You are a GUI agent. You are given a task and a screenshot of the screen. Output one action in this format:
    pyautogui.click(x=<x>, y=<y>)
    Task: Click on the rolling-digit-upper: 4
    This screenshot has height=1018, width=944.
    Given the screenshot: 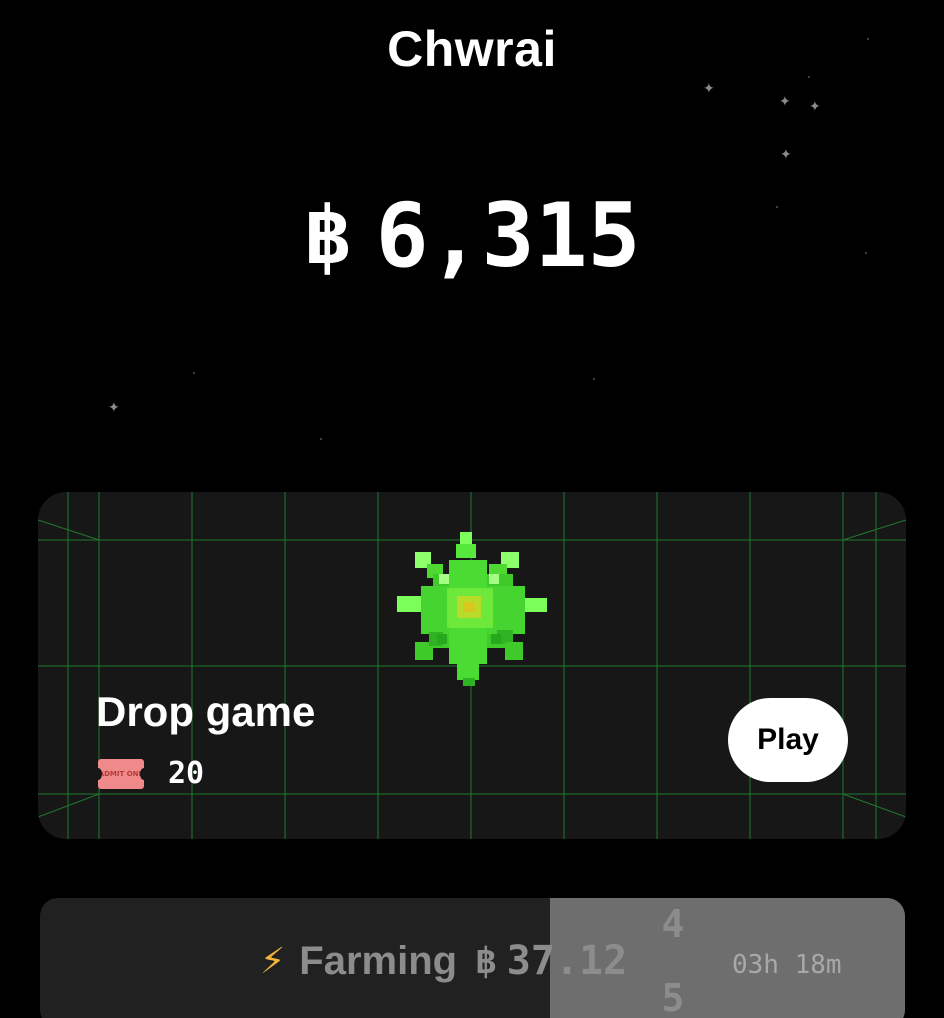 What is the action you would take?
    pyautogui.click(x=673, y=924)
    